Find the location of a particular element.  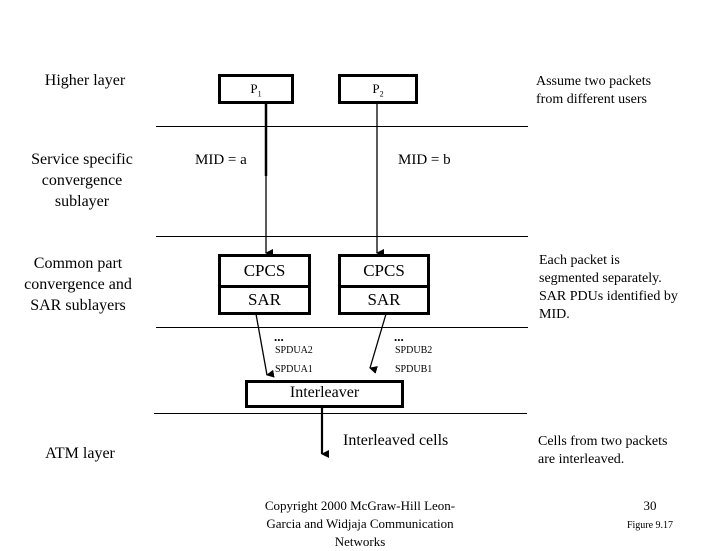

packet-box-p1: P1 is located at coordinates (256, 89).